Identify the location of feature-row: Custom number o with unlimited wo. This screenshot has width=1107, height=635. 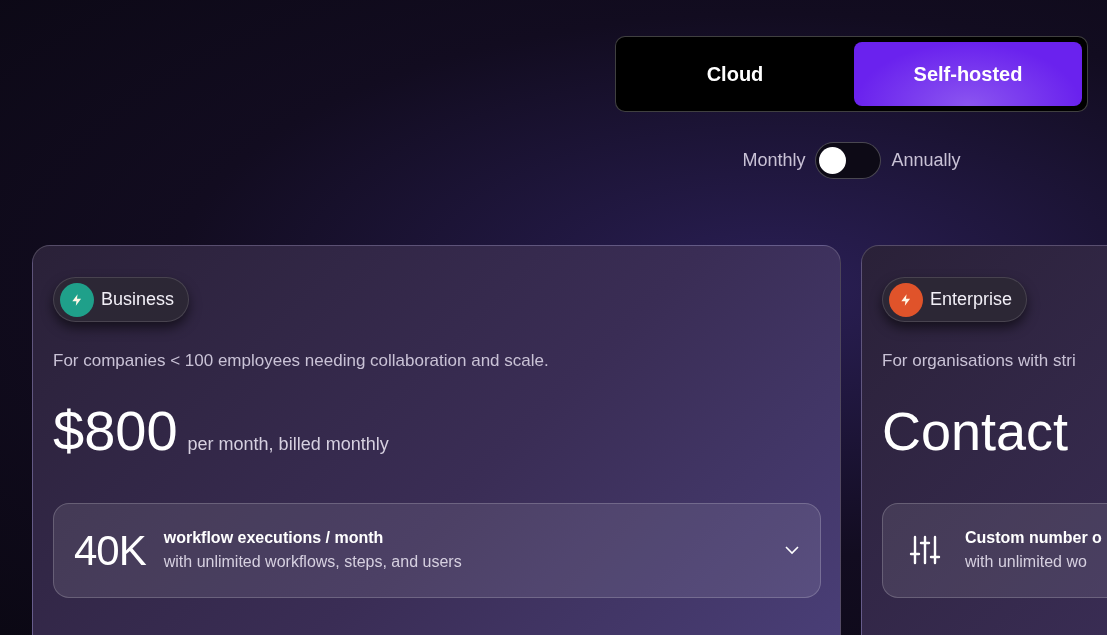
(994, 550).